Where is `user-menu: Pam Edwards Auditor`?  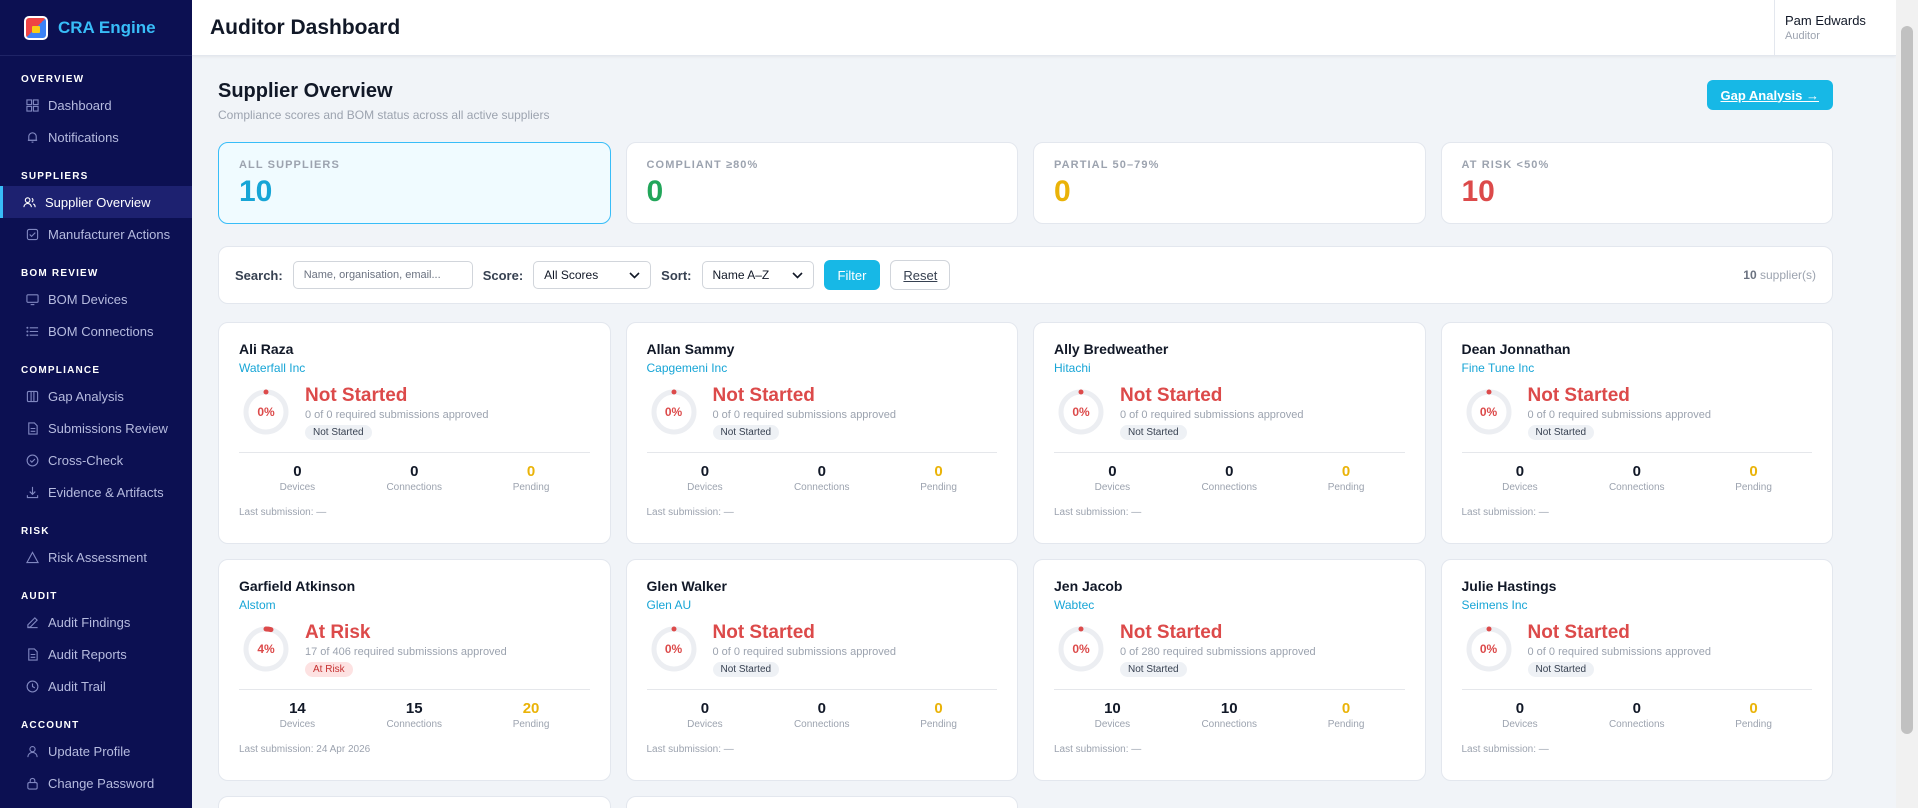 user-menu: Pam Edwards Auditor is located at coordinates (1835, 28).